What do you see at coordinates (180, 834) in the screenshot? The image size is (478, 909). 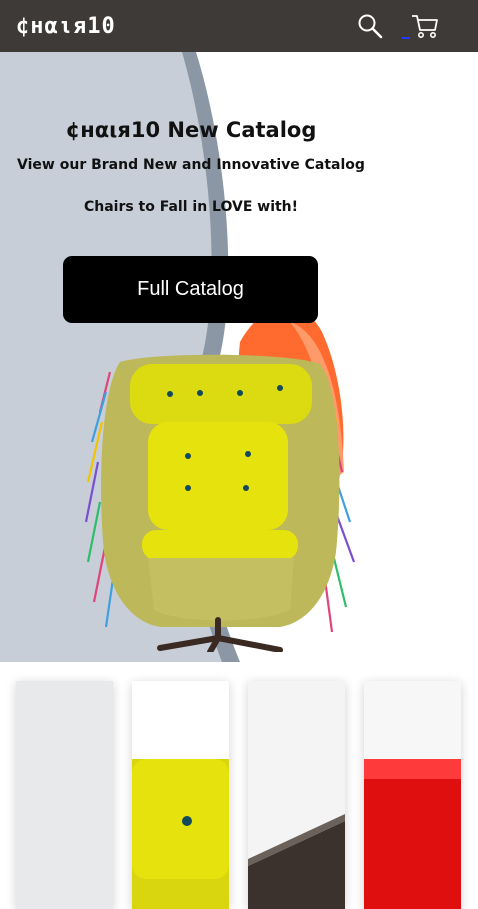 I see `thumbnail-2-image` at bounding box center [180, 834].